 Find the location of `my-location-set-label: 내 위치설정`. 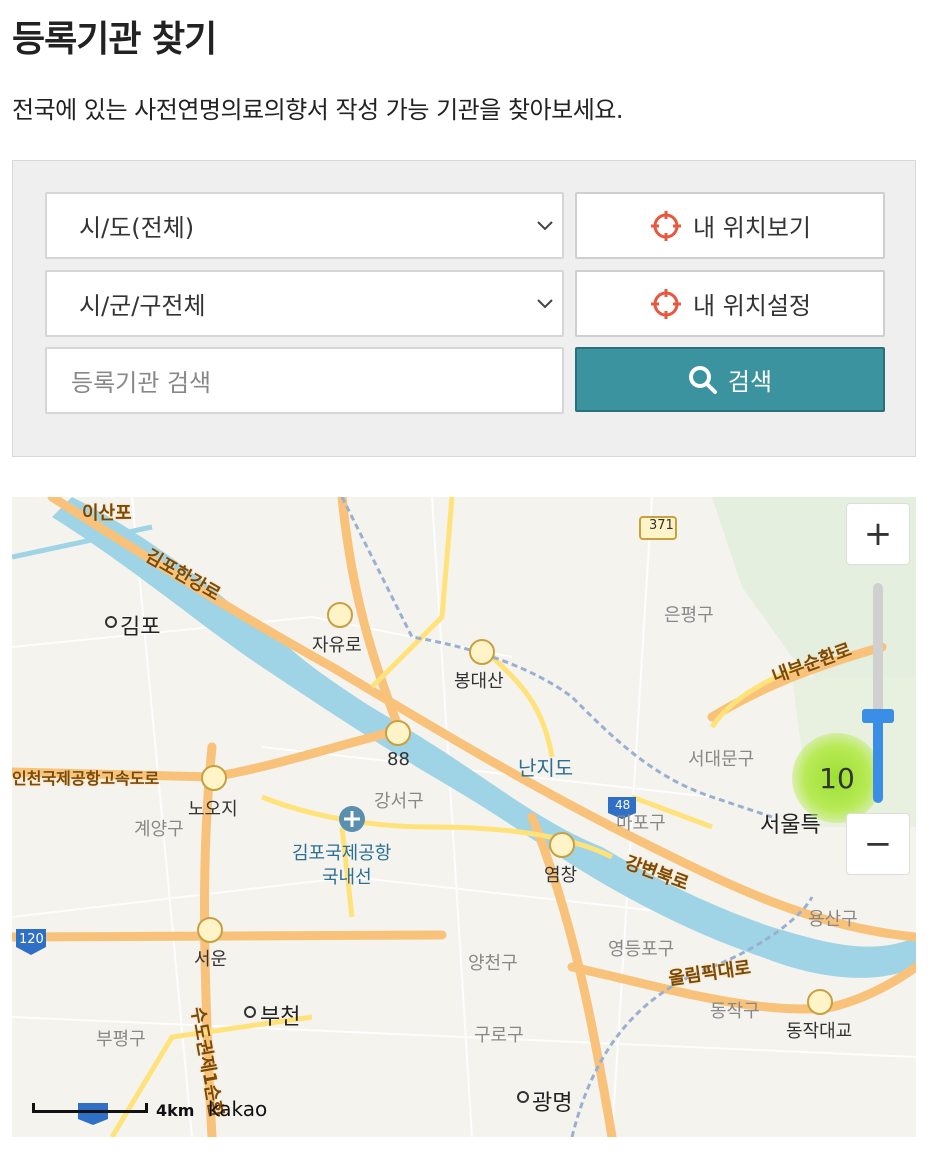

my-location-set-label: 내 위치설정 is located at coordinates (752, 306).